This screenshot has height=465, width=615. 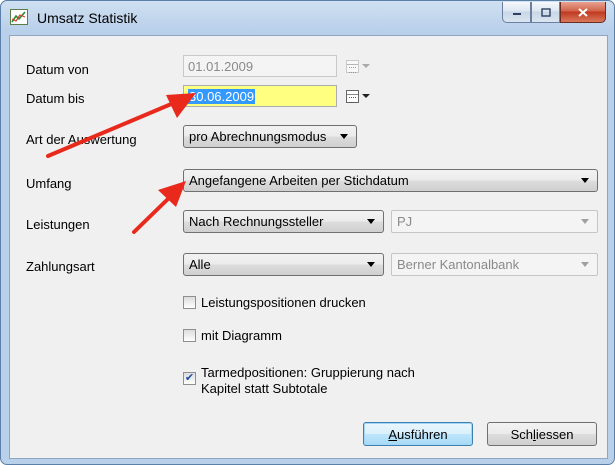 What do you see at coordinates (87, 18) in the screenshot?
I see `window-title: Umsatz Statistik` at bounding box center [87, 18].